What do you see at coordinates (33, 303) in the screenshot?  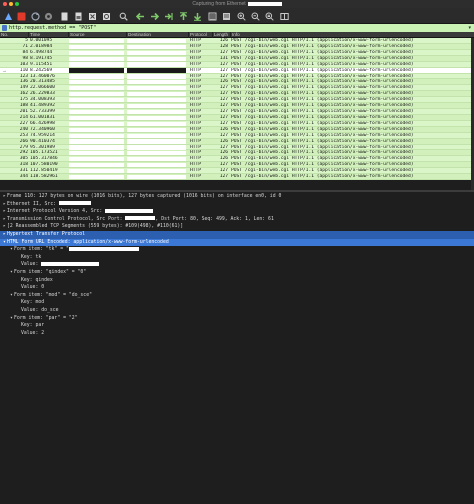 I see `detail-text: Key: mod` at bounding box center [33, 303].